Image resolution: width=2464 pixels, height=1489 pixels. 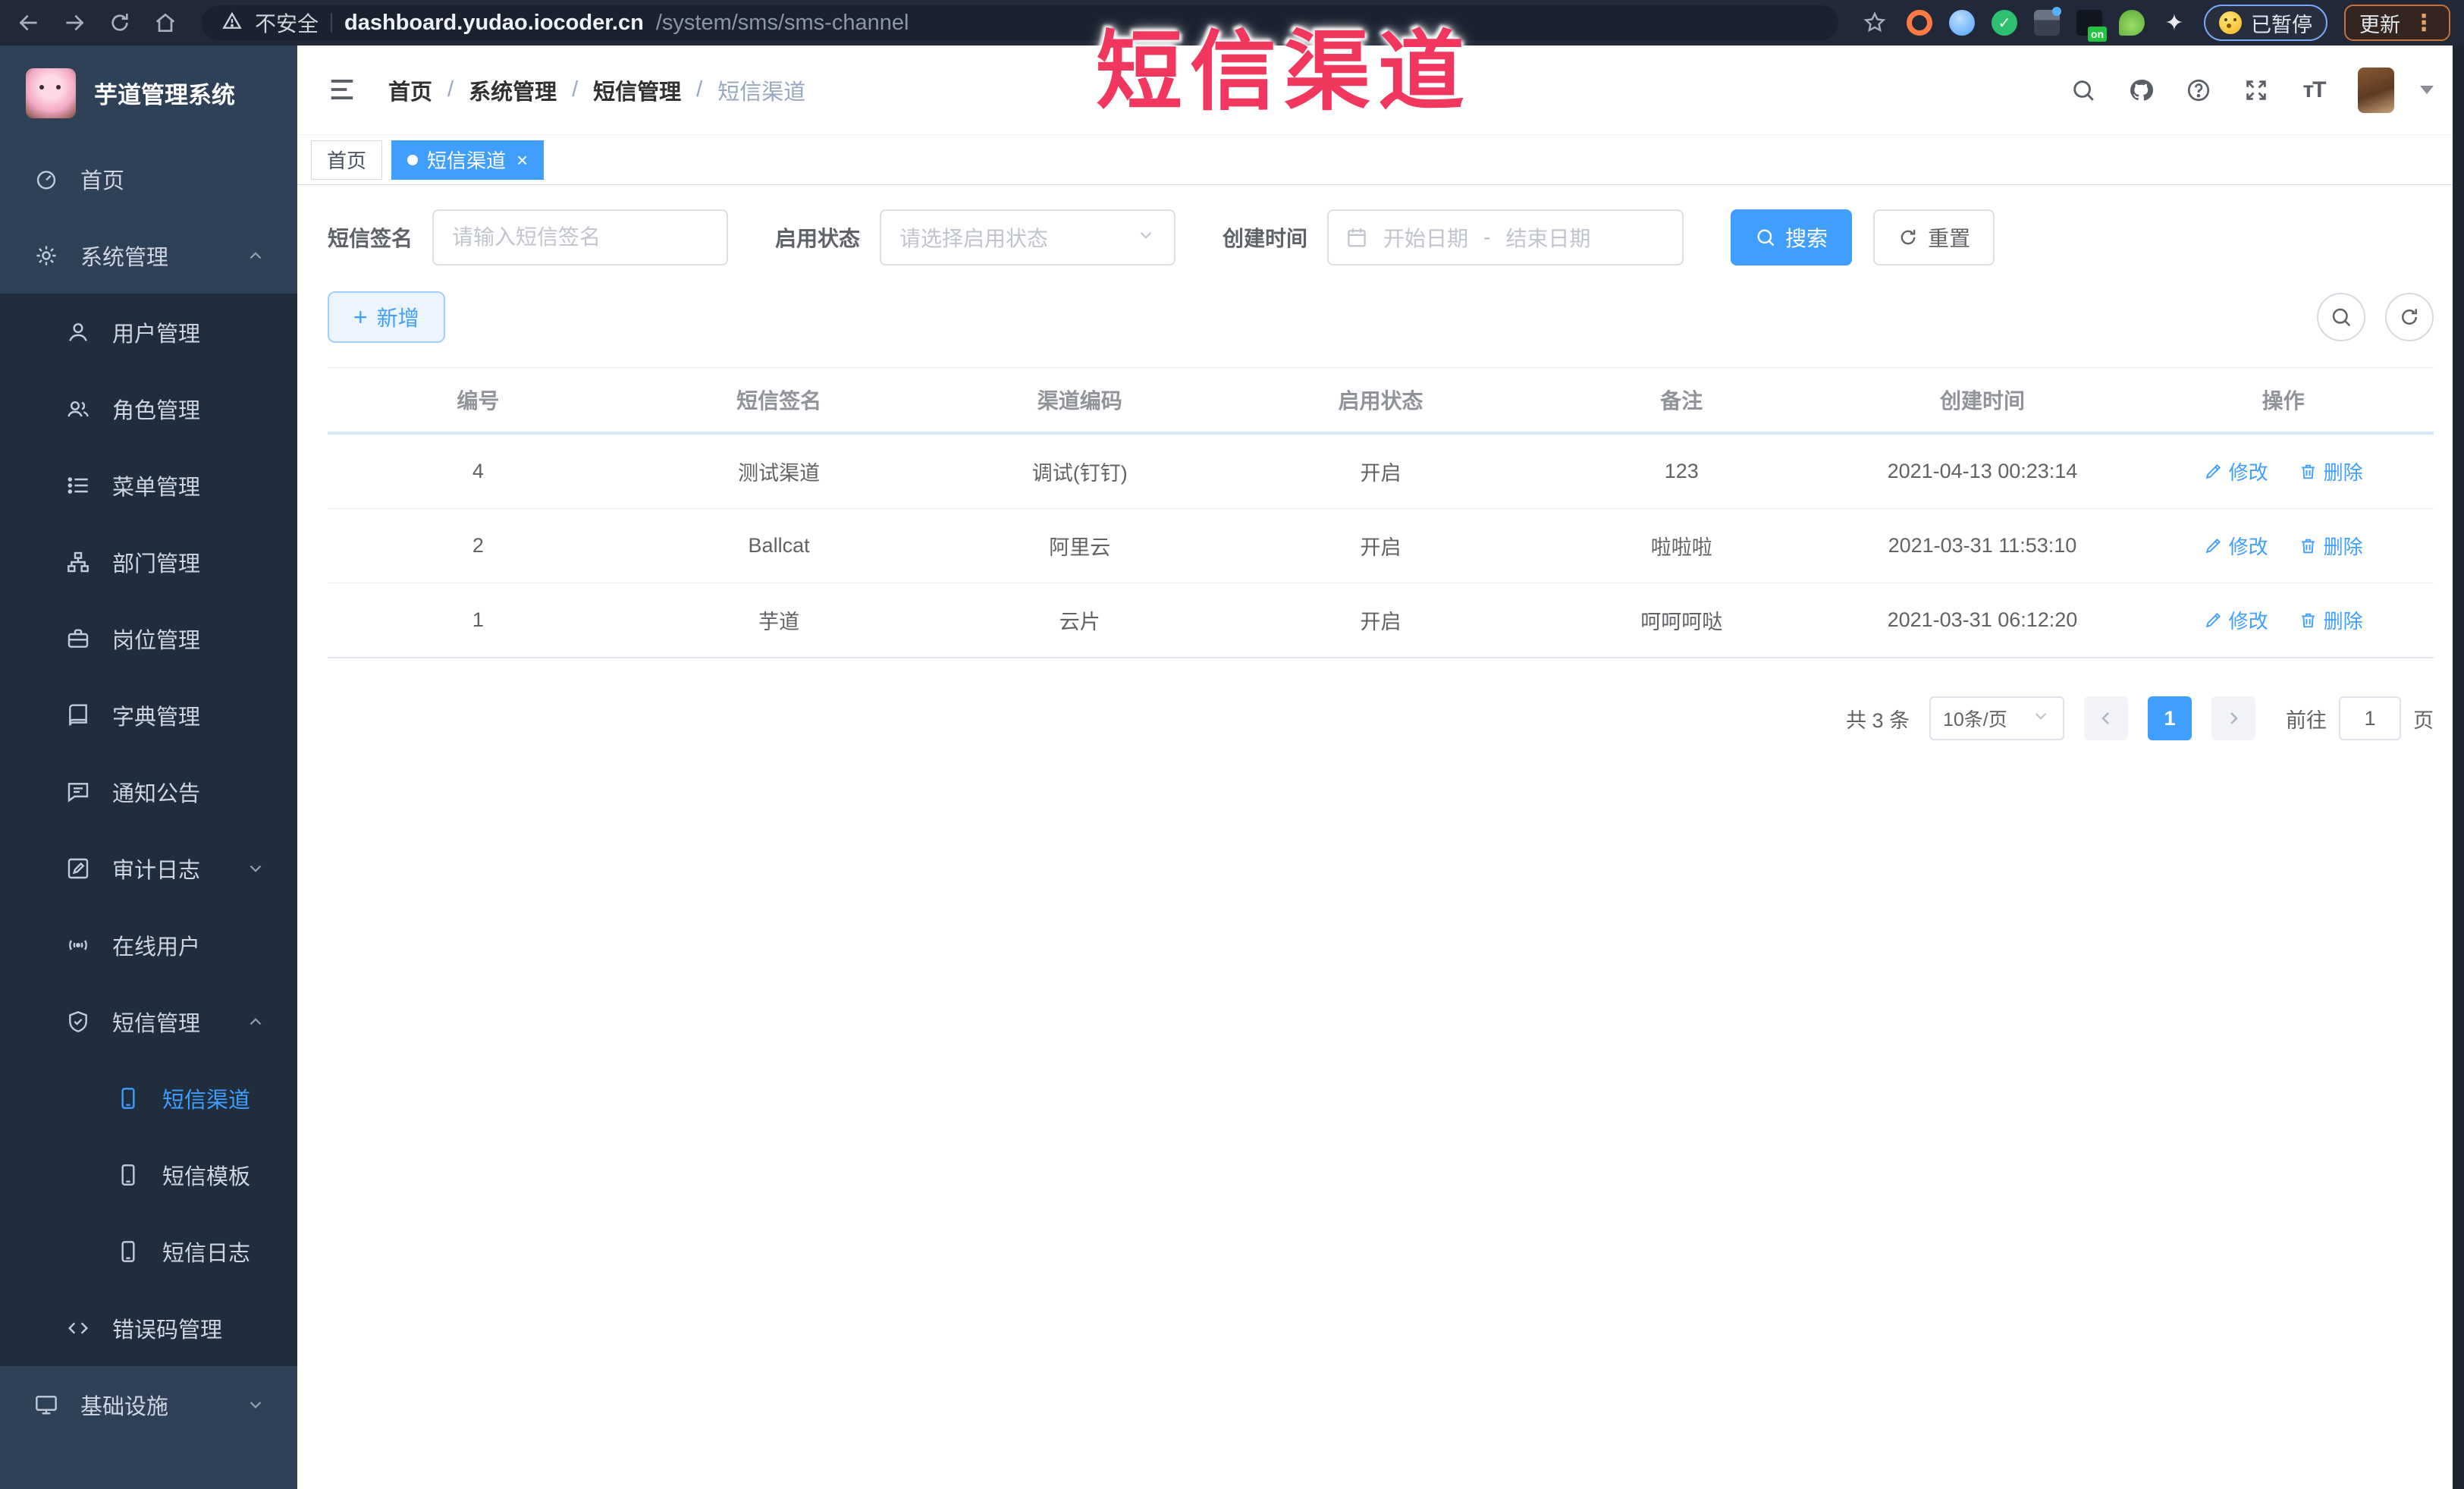 What do you see at coordinates (51, 93) in the screenshot?
I see `app-logo` at bounding box center [51, 93].